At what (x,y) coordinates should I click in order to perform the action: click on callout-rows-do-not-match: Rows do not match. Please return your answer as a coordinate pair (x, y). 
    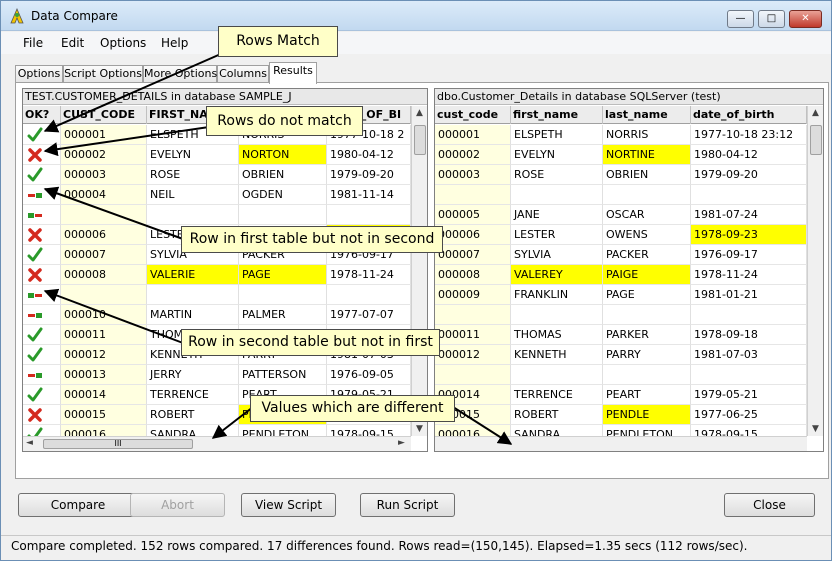
    Looking at the image, I should click on (284, 121).